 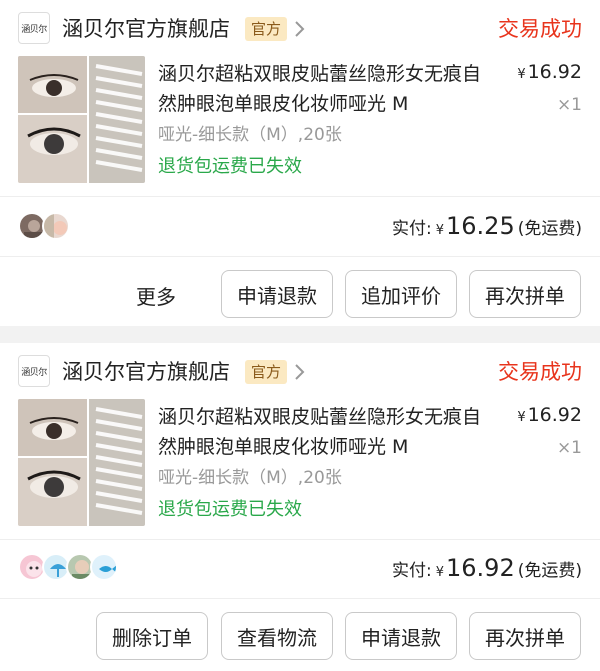 I want to click on paid-amount: 实付: ¥16.25 (免运费), so click(x=487, y=226).